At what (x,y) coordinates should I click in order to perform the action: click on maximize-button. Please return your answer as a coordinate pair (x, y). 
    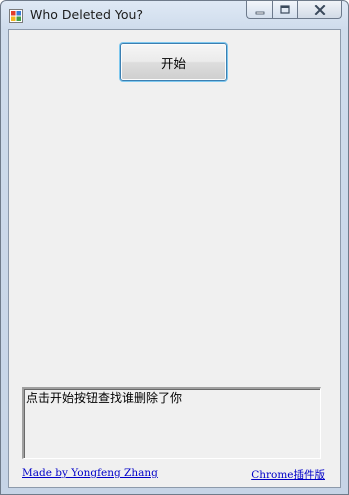
    Looking at the image, I should click on (284, 10).